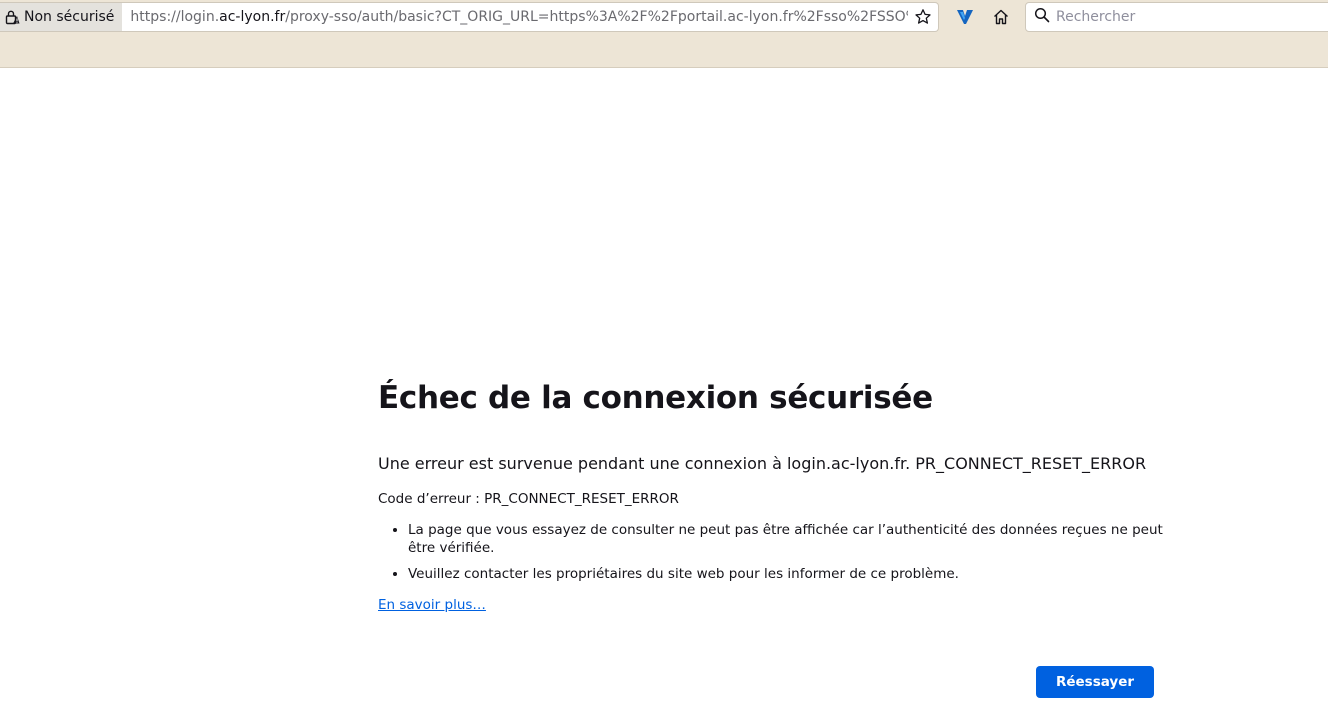 The height and width of the screenshot is (725, 1328). What do you see at coordinates (175, 17) in the screenshot?
I see `url-prefix: https://login.` at bounding box center [175, 17].